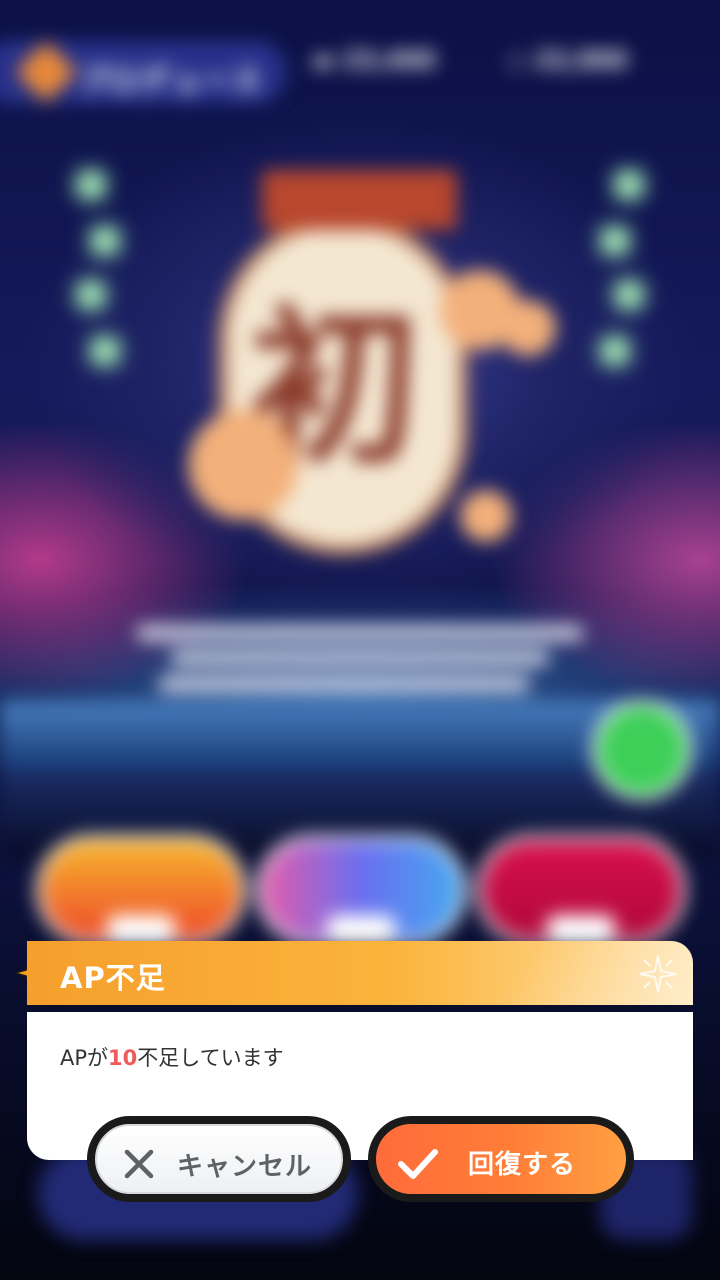  Describe the element at coordinates (359, 200) in the screenshot. I see `event-logo-ribbon` at that location.